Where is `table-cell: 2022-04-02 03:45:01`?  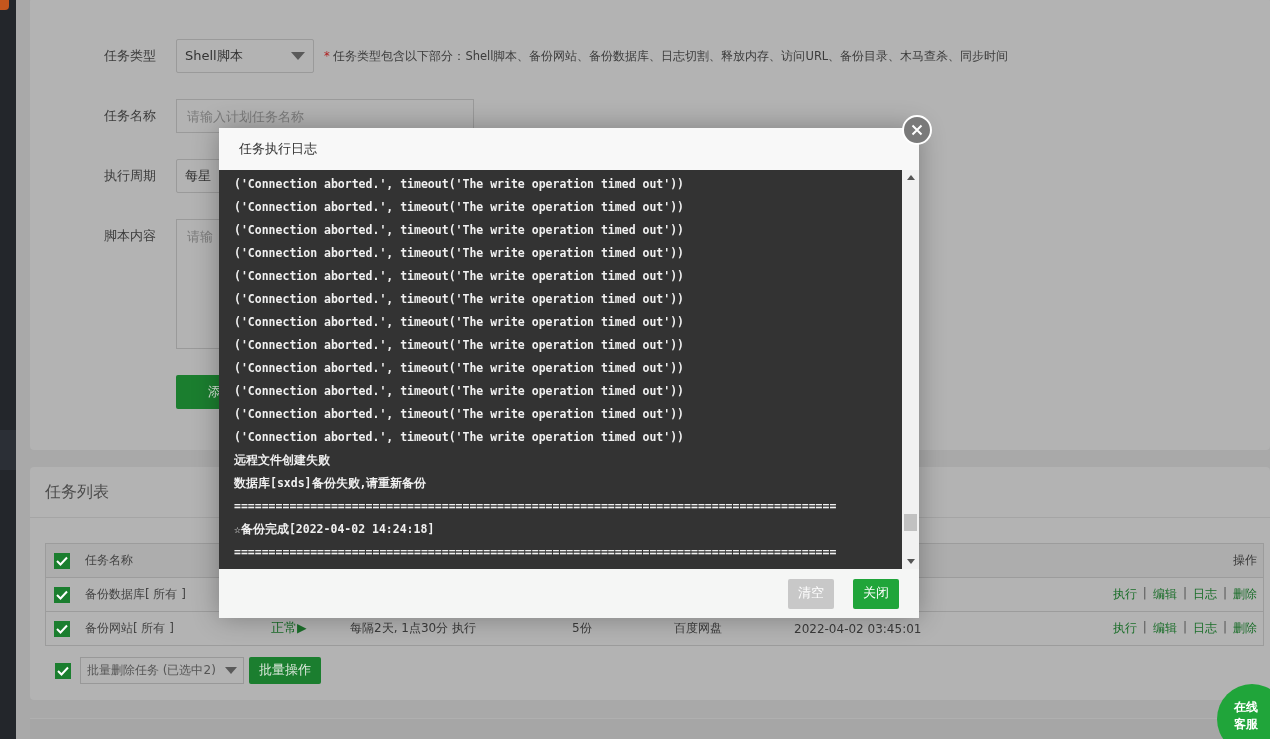 table-cell: 2022-04-02 03:45:01 is located at coordinates (858, 628).